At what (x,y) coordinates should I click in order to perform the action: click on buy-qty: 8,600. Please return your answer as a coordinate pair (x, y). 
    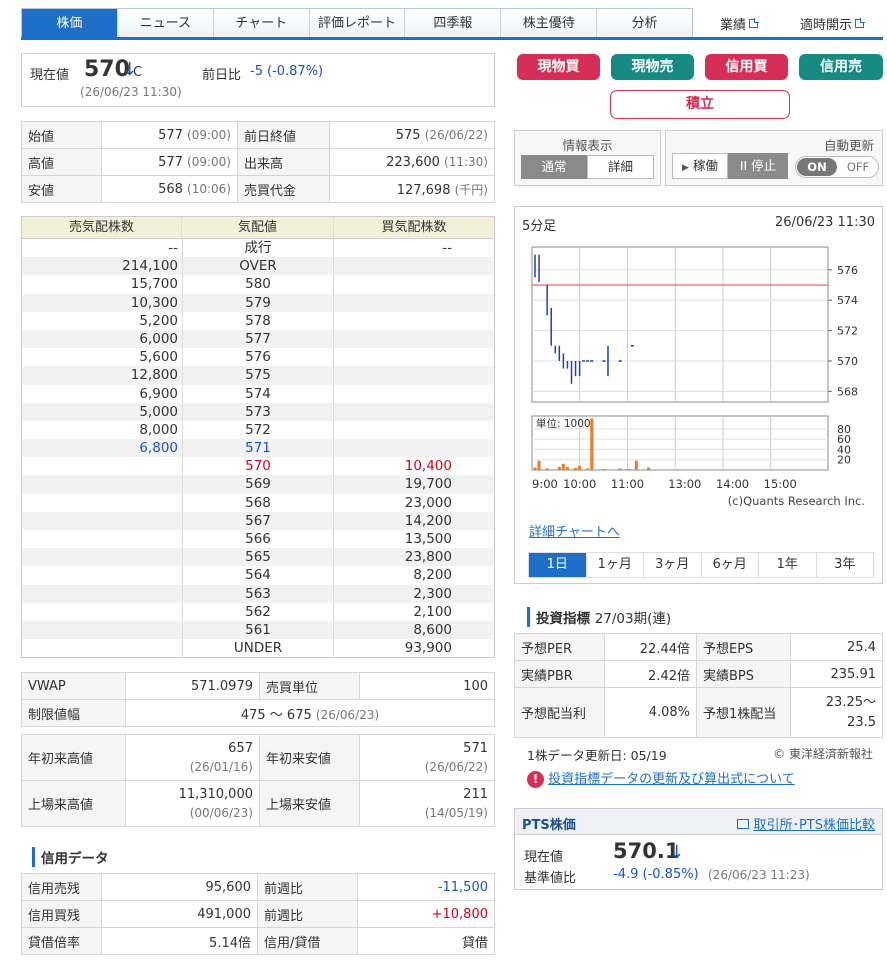
    Looking at the image, I should click on (432, 629).